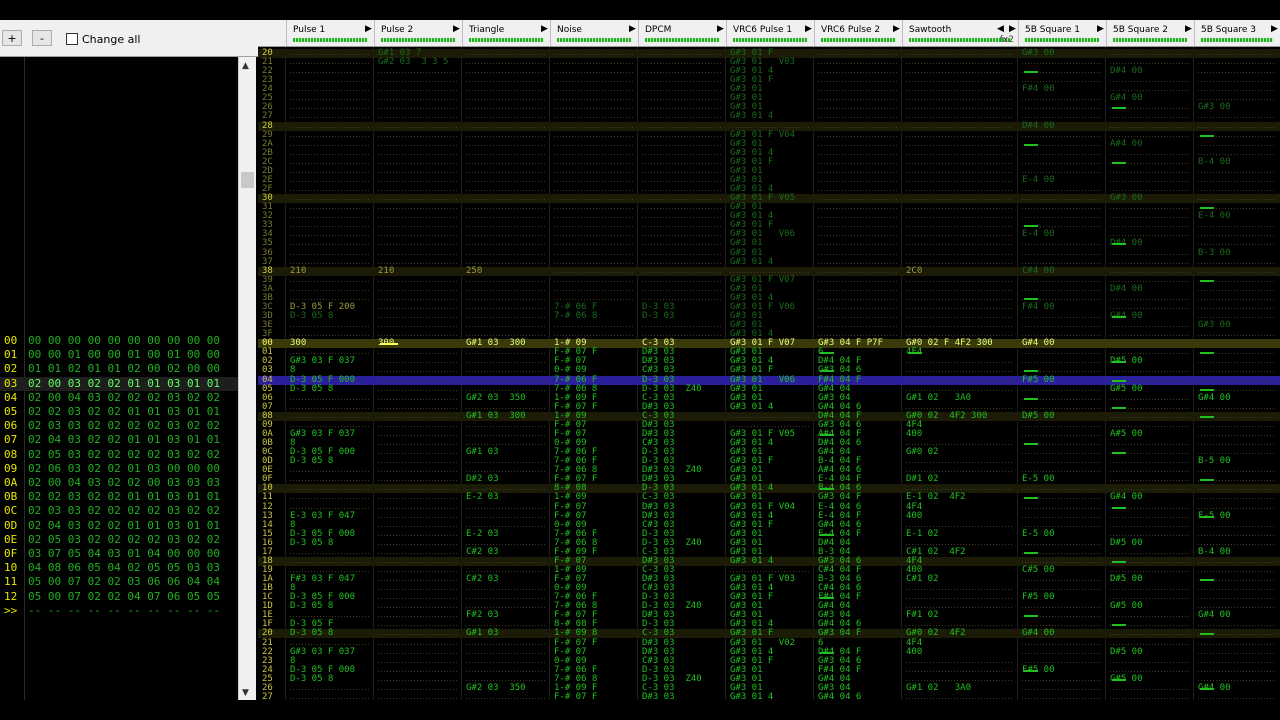 Image resolution: width=1280 pixels, height=720 pixels. I want to click on collapse-arrow-icon: ◀, so click(1000, 29).